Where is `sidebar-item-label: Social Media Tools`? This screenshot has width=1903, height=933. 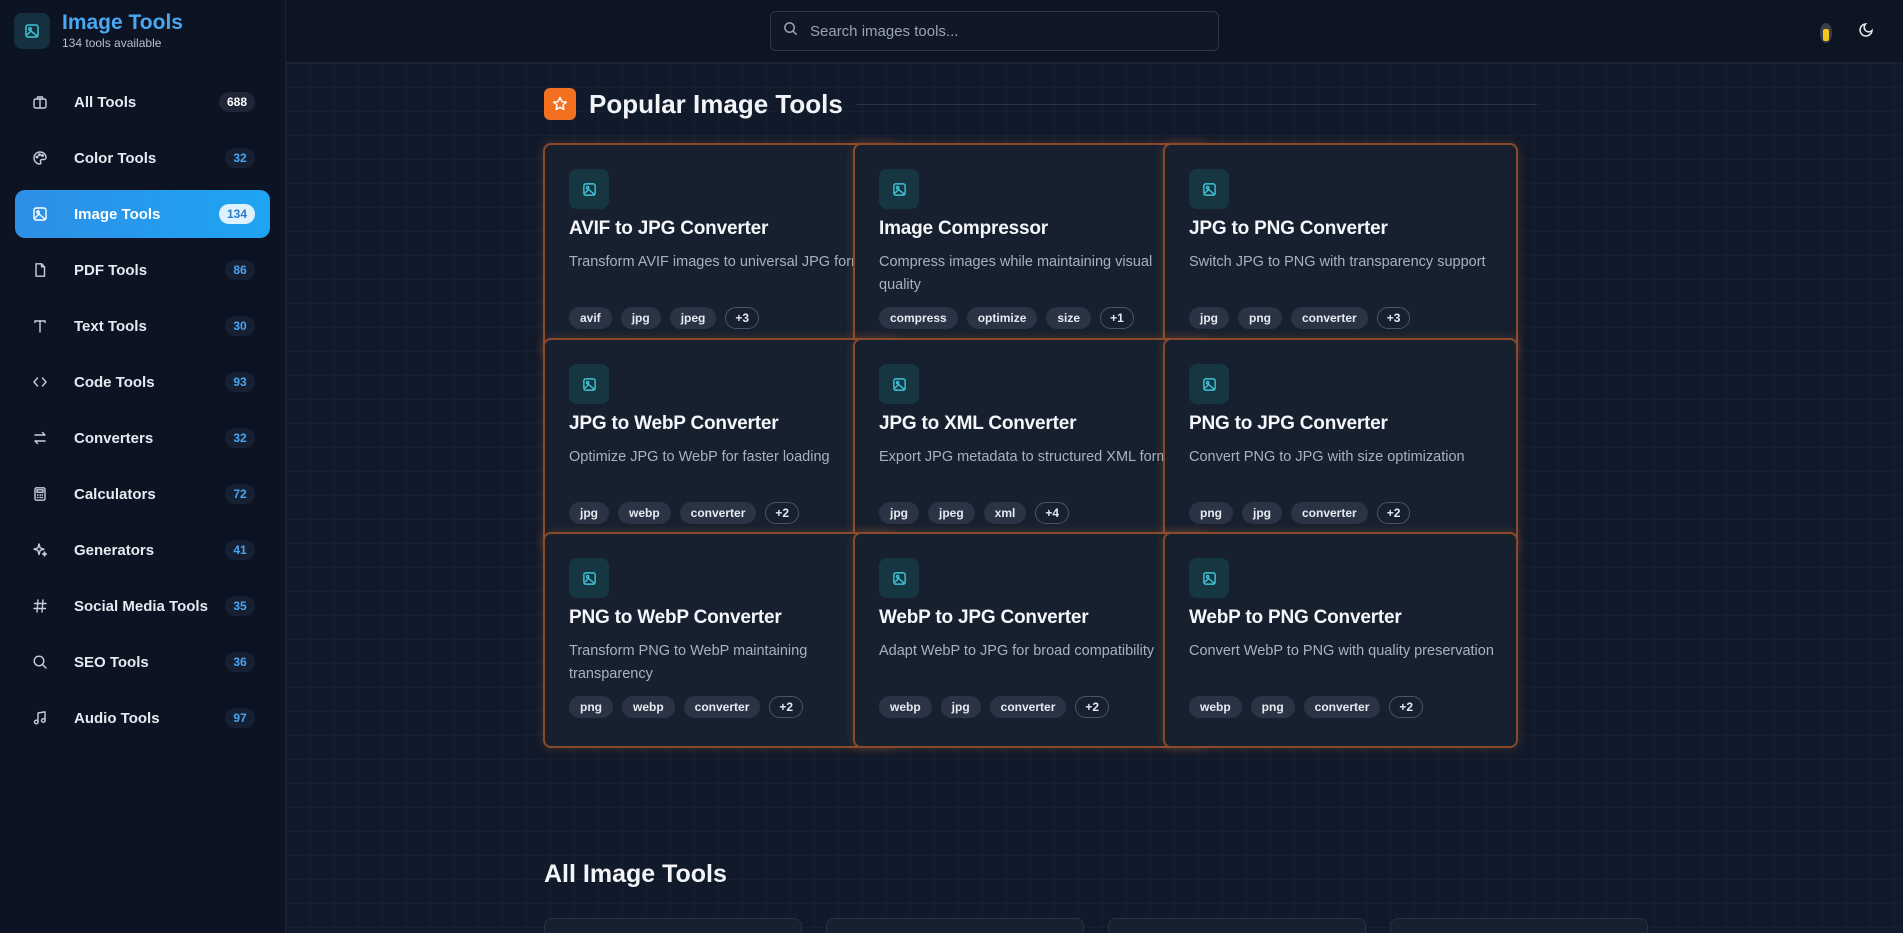
sidebar-item-label: Social Media Tools is located at coordinates (141, 606).